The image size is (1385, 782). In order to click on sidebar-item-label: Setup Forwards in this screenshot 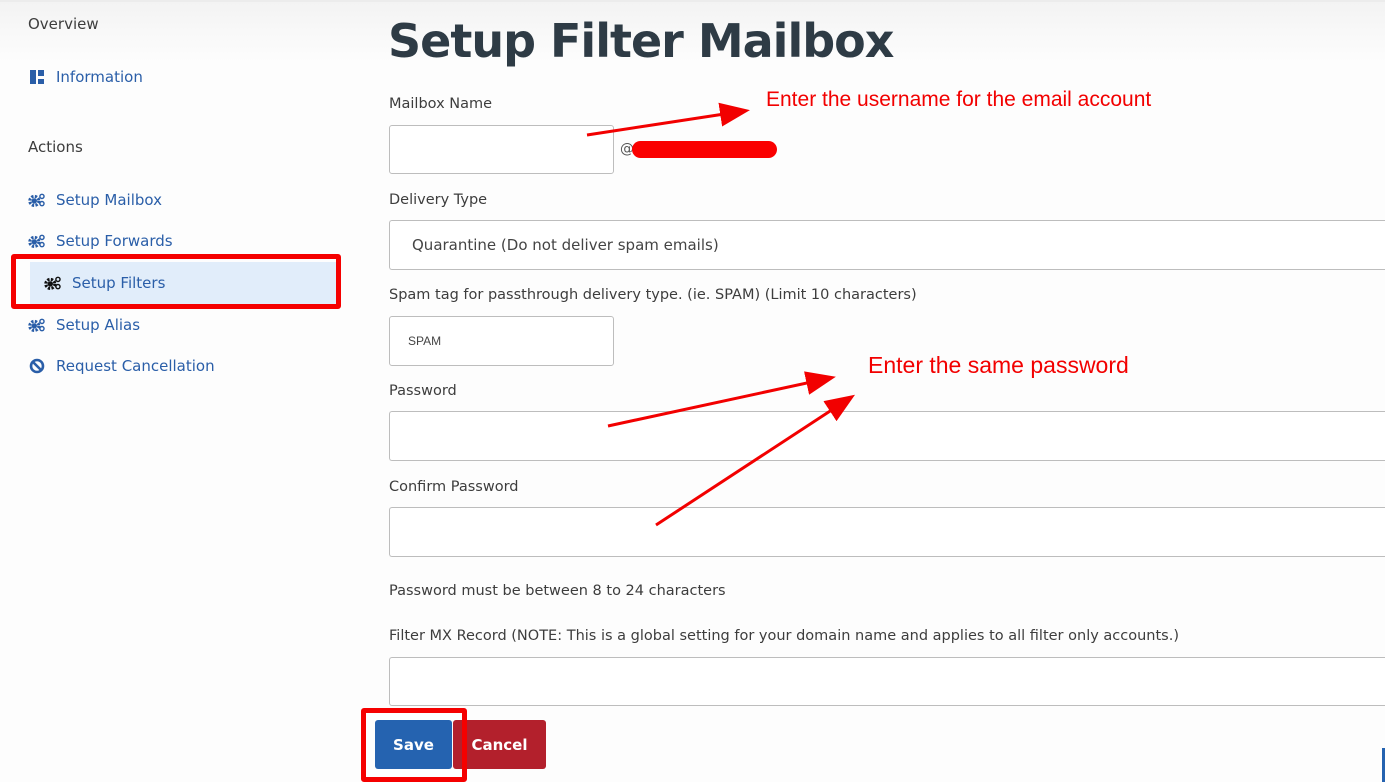, I will do `click(114, 241)`.